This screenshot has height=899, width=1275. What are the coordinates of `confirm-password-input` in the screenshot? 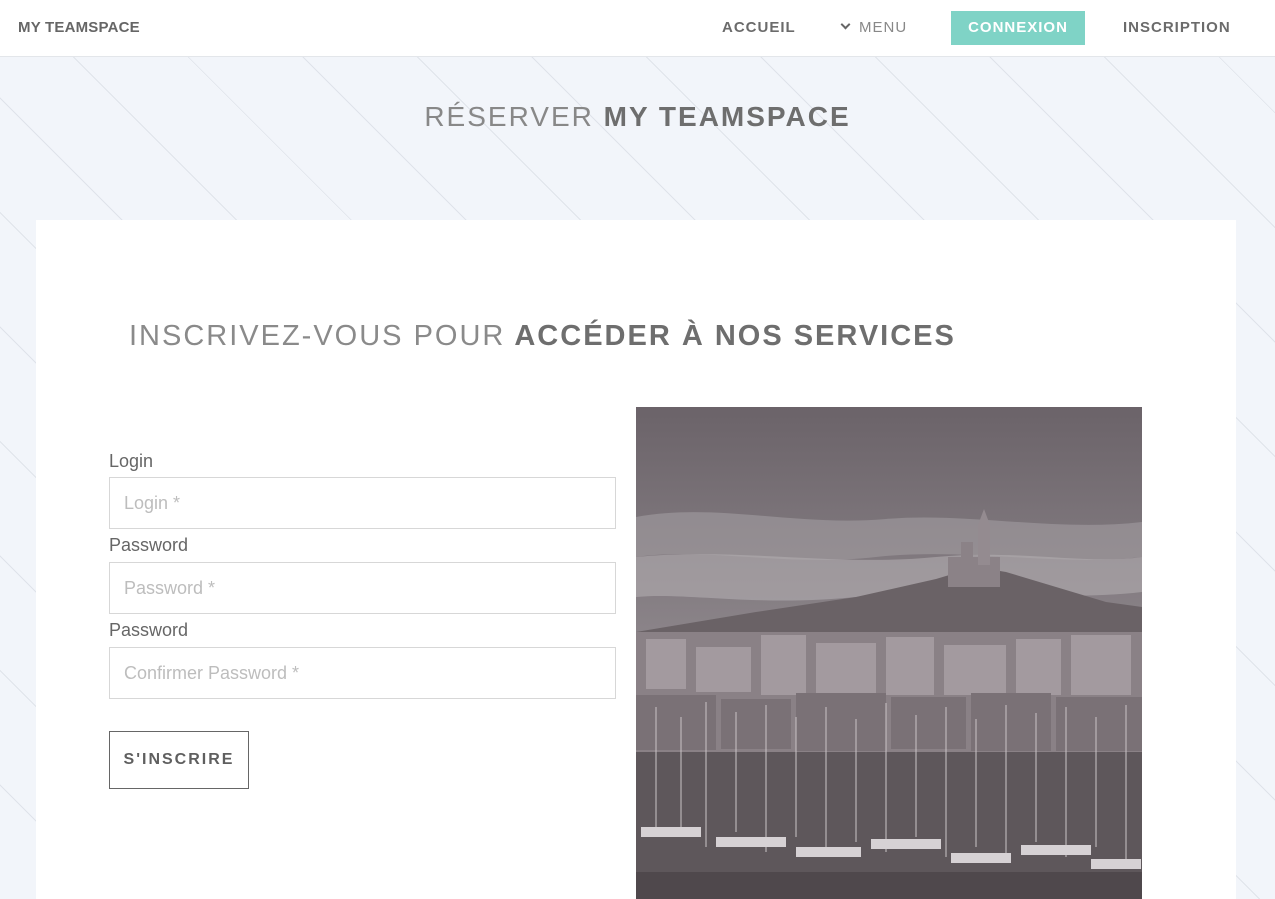 It's located at (362, 673).